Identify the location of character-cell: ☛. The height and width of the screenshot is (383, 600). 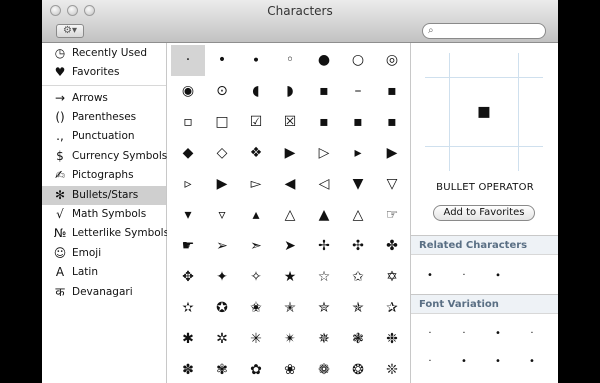
(188, 246).